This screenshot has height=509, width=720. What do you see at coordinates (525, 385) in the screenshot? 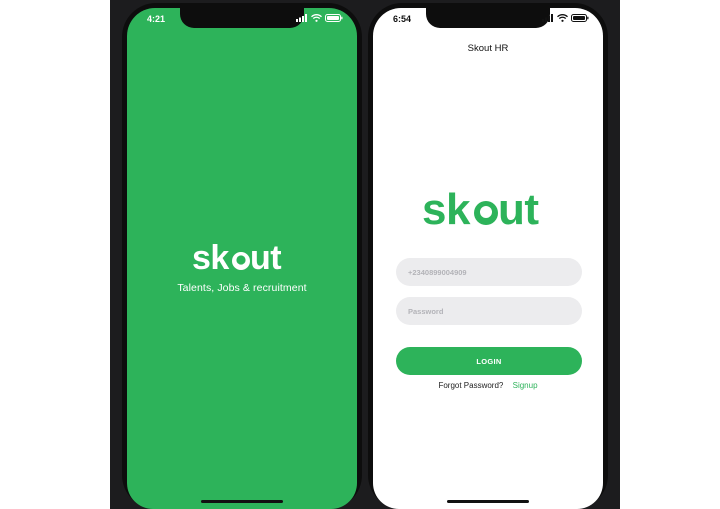
I see `signup-link: Signup` at bounding box center [525, 385].